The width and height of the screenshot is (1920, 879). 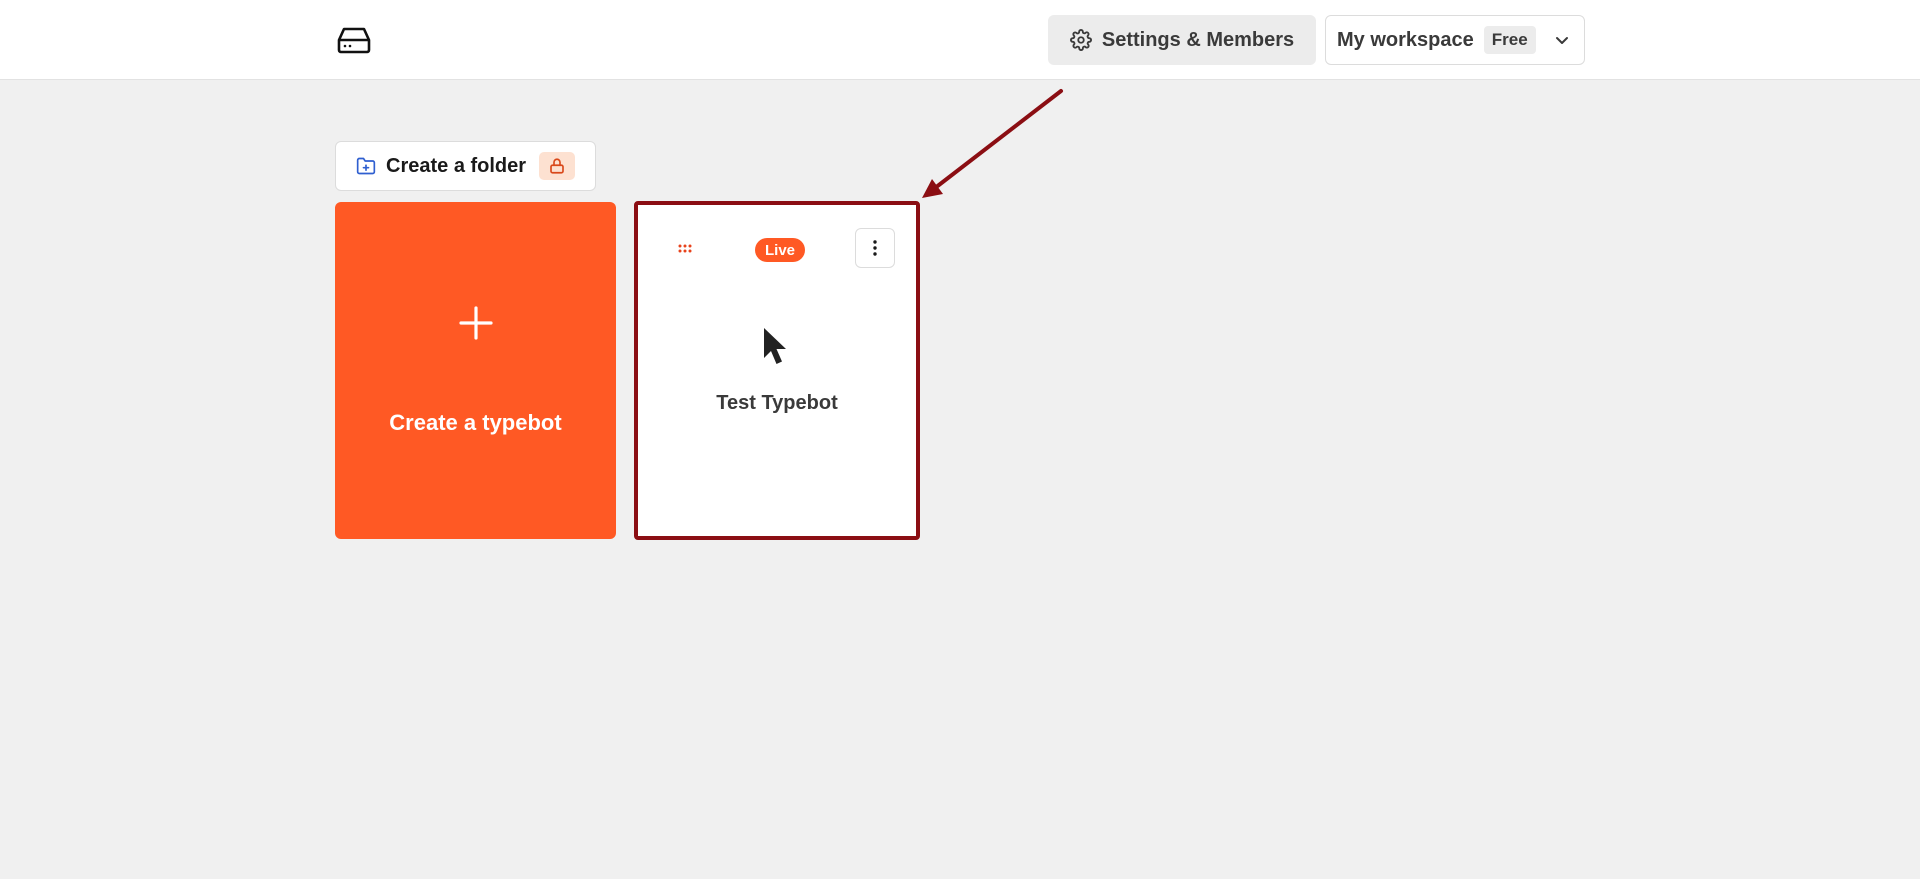 I want to click on gear-icon, so click(x=1080, y=40).